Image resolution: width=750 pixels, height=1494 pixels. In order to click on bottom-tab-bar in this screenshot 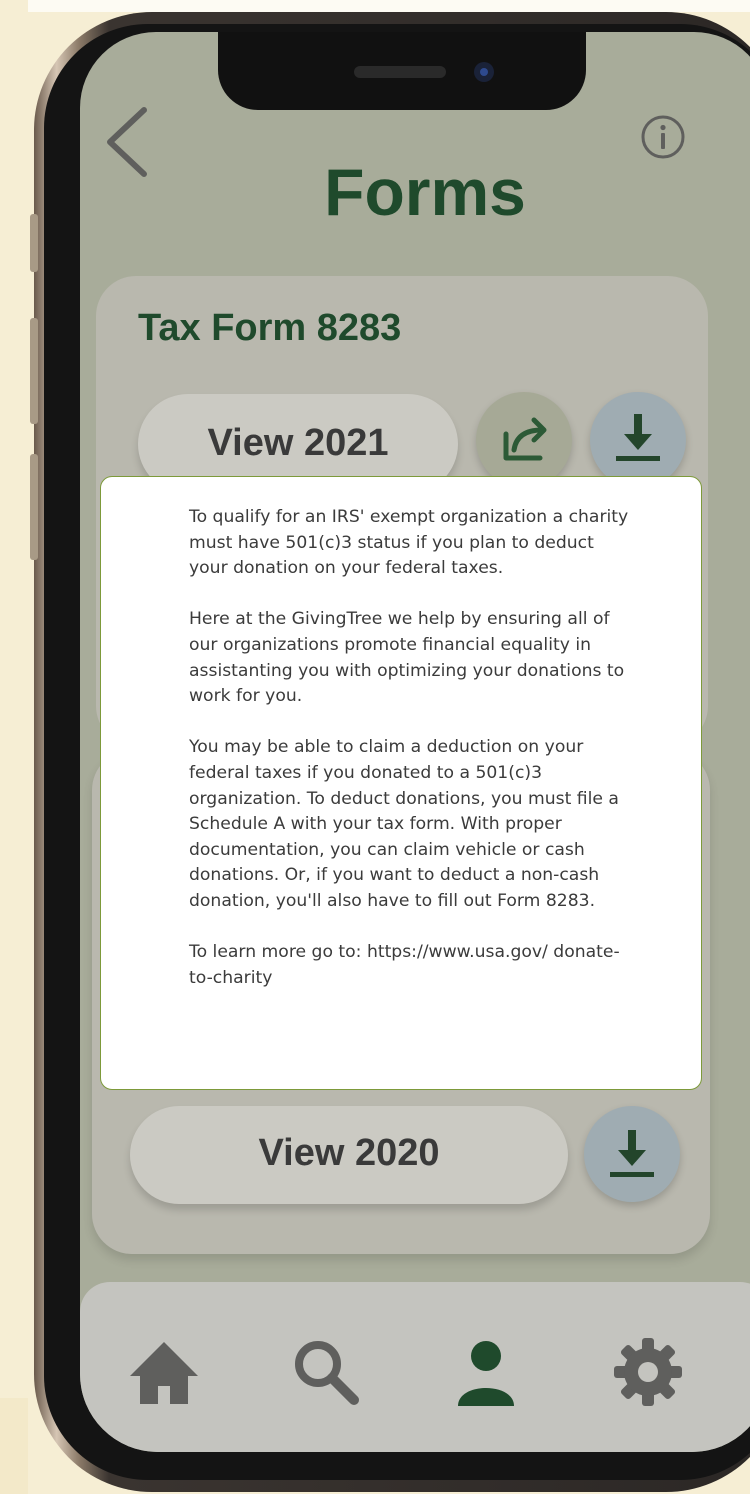, I will do `click(415, 1367)`.